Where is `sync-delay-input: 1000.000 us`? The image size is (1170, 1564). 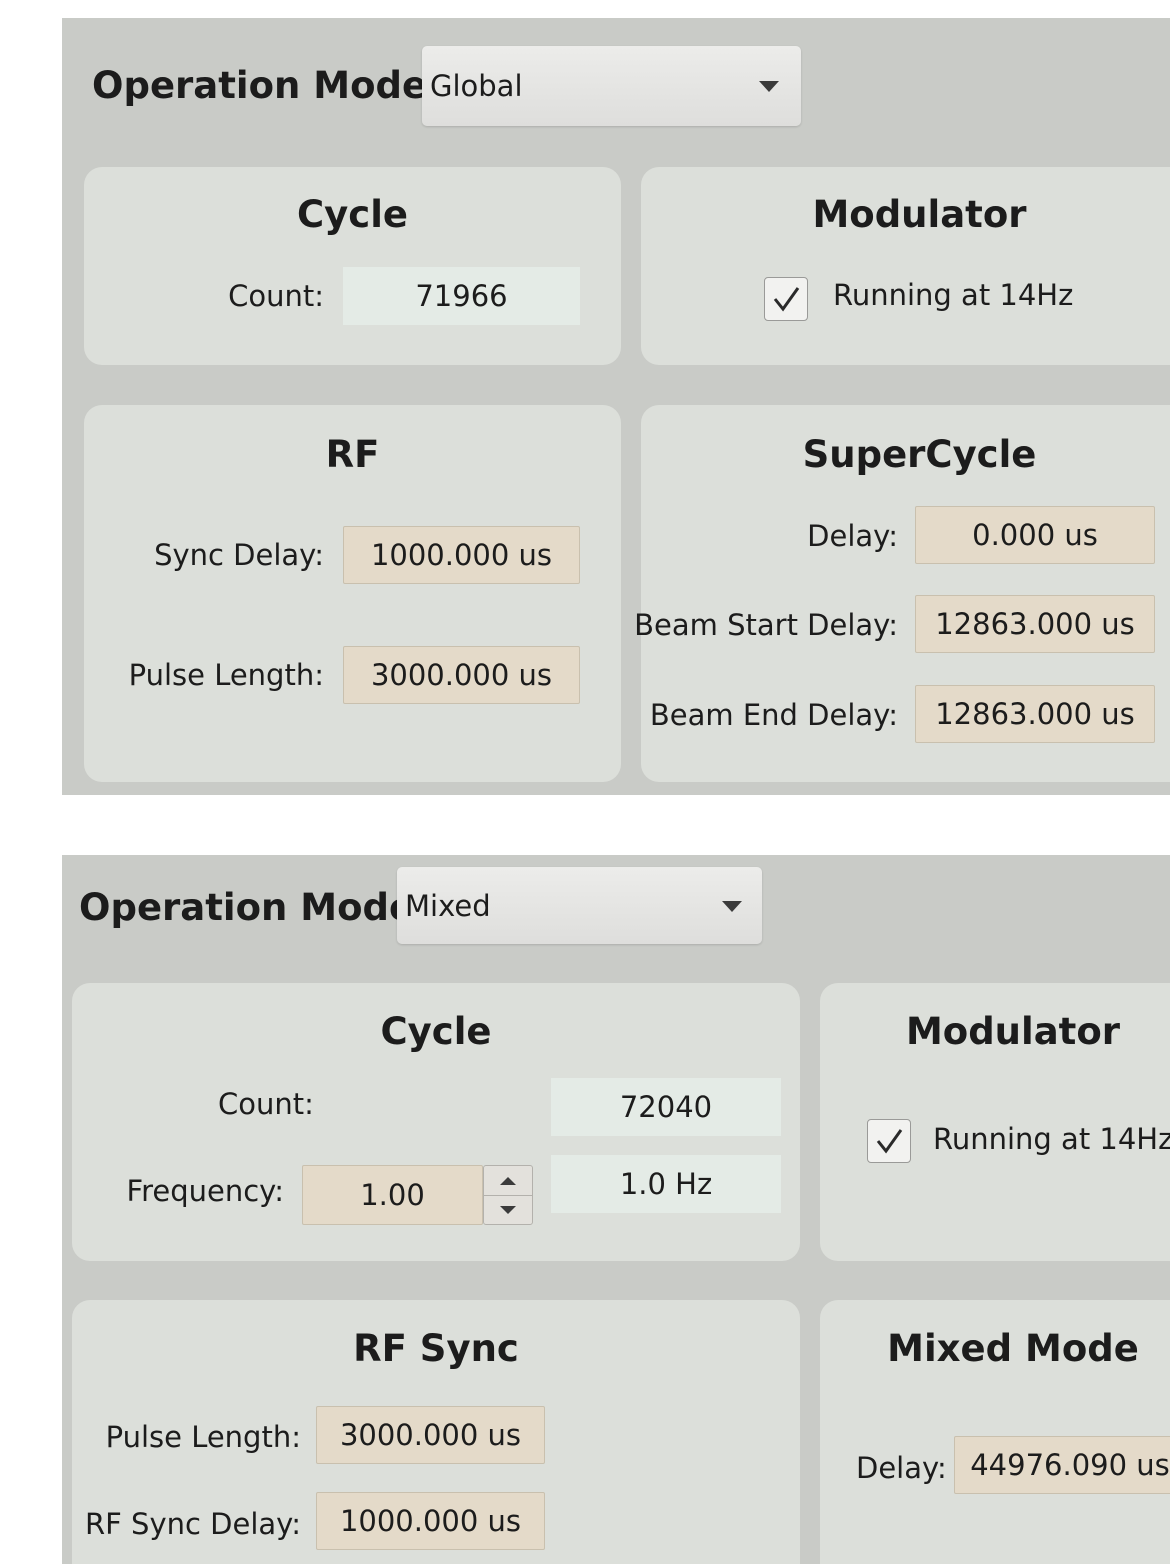 sync-delay-input: 1000.000 us is located at coordinates (461, 555).